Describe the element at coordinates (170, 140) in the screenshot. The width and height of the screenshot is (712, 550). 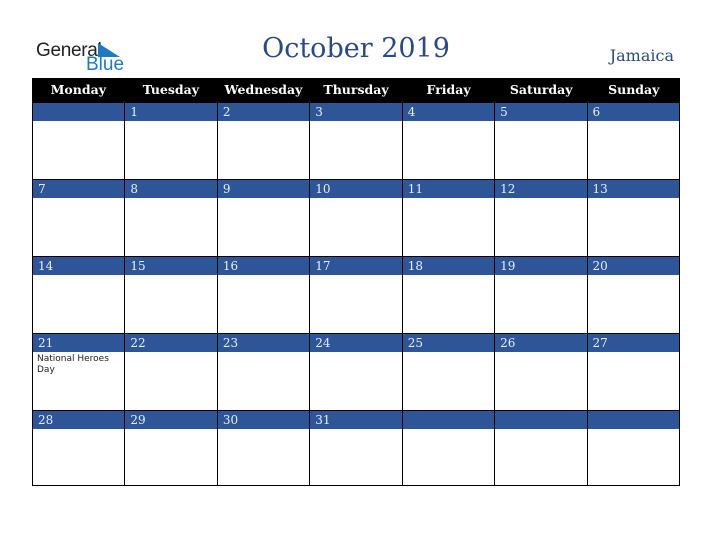
I see `day-cell: 1` at that location.